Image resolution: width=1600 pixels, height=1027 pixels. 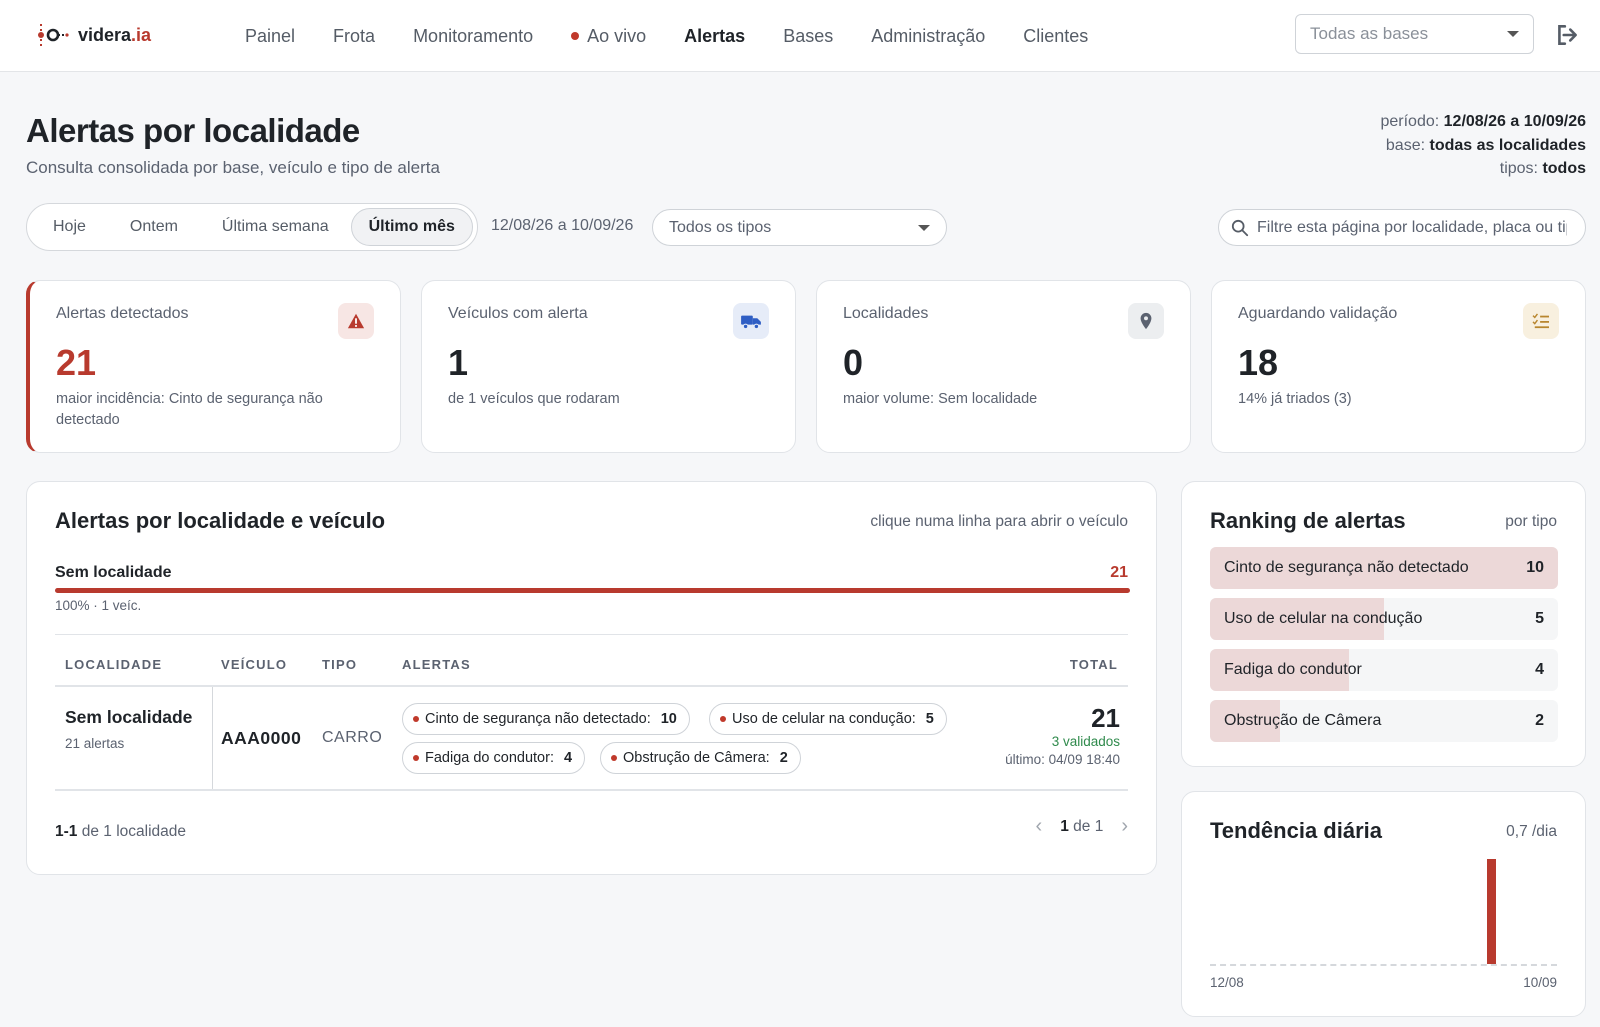 I want to click on trend-panel: Tendência diária 0,7 /dia 12/08 10/09, so click(x=1383, y=904).